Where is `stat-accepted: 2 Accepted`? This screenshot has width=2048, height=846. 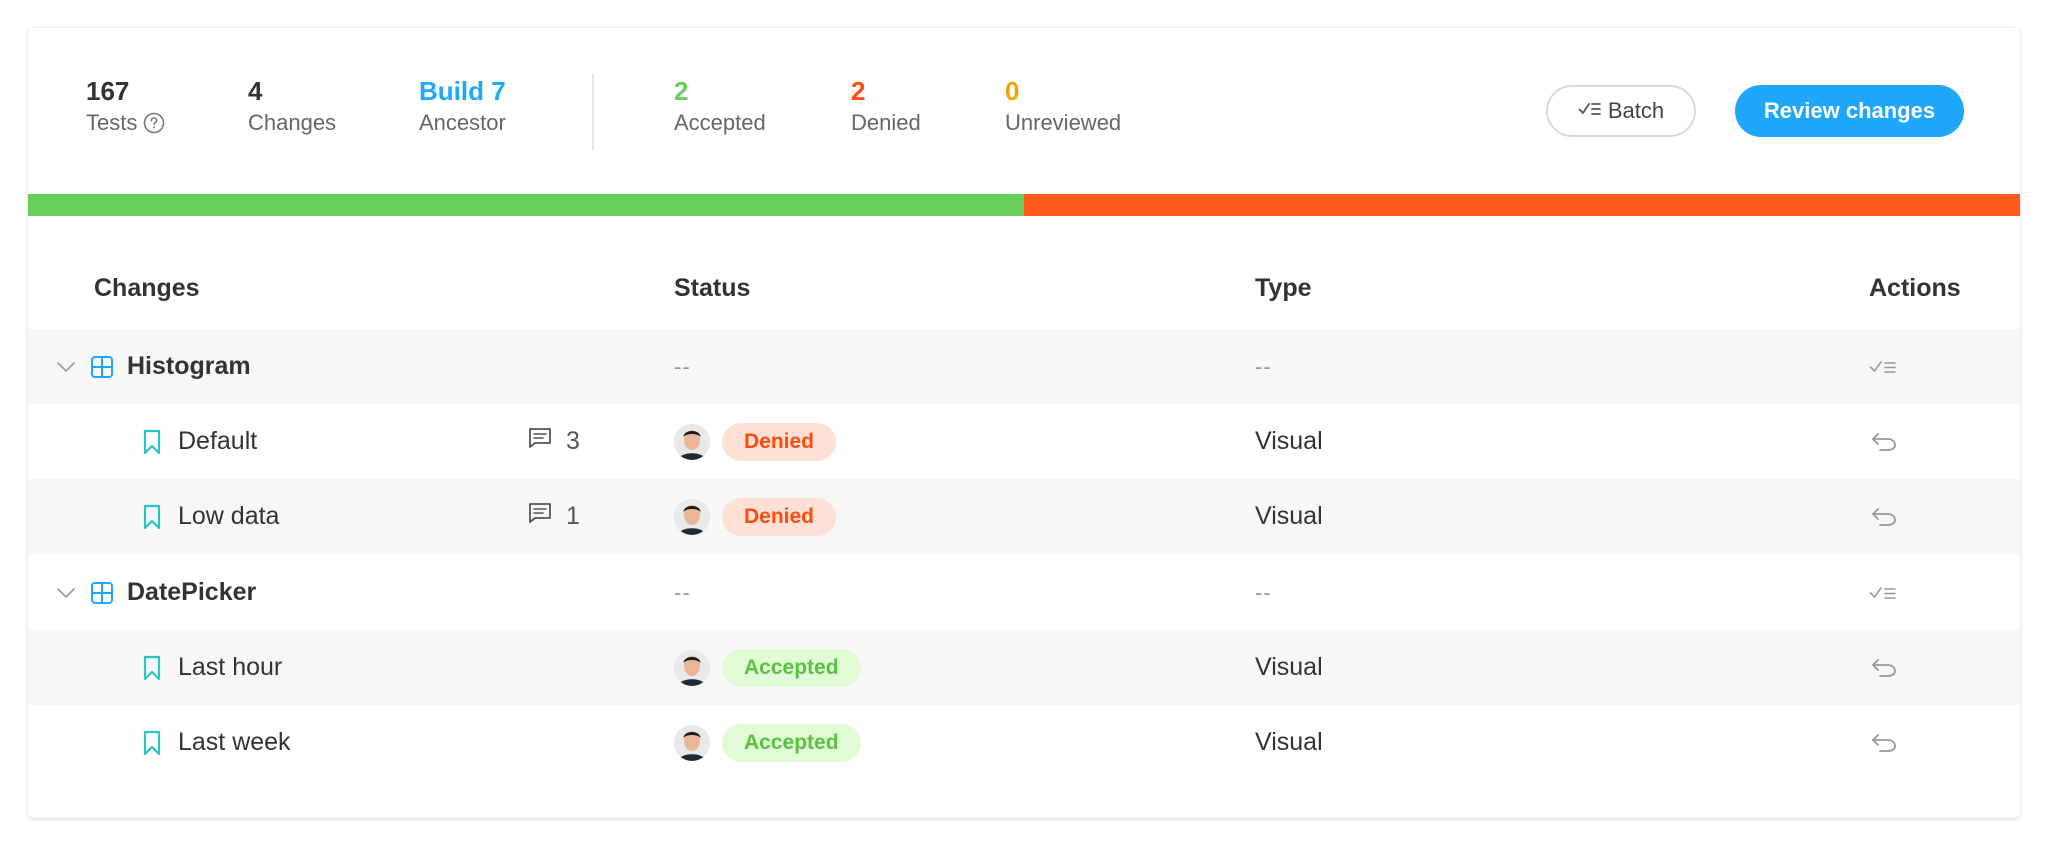
stat-accepted: 2 Accepted is located at coordinates (720, 106).